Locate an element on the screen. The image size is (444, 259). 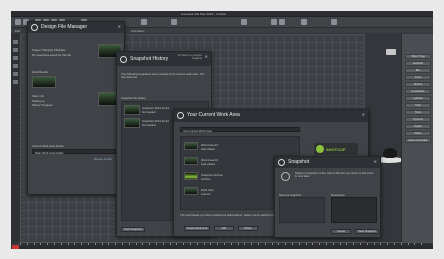
maxscript-listener-button is located at coordinates (15, 247).